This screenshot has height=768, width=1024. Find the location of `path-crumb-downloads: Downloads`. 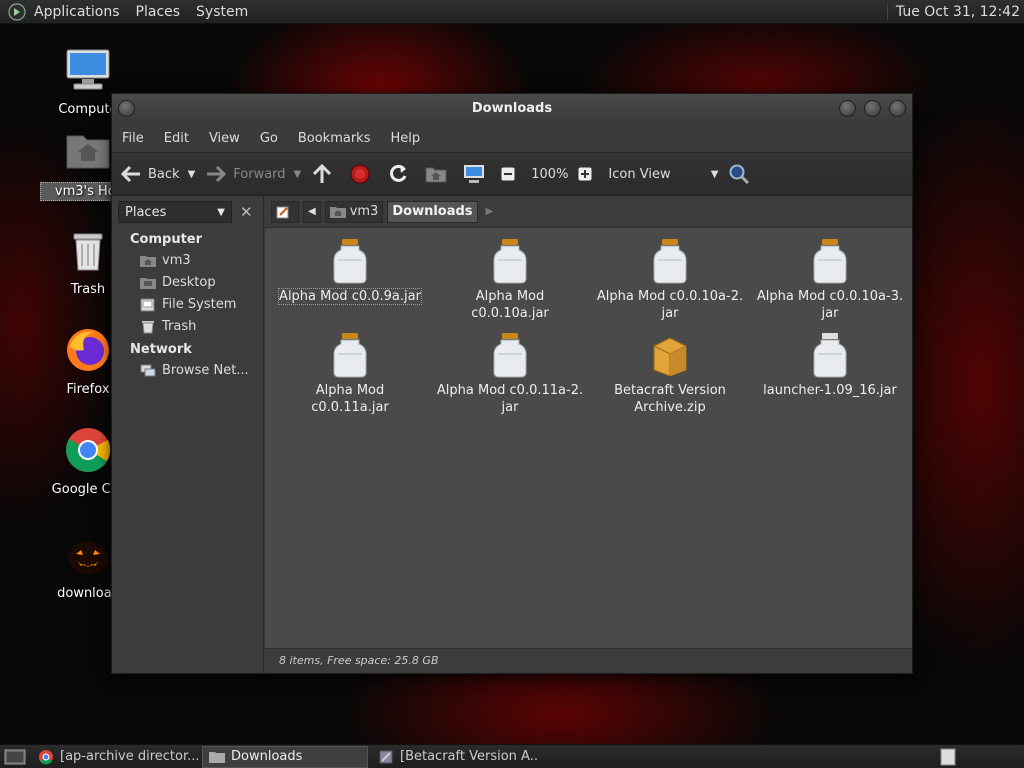

path-crumb-downloads: Downloads is located at coordinates (432, 211).